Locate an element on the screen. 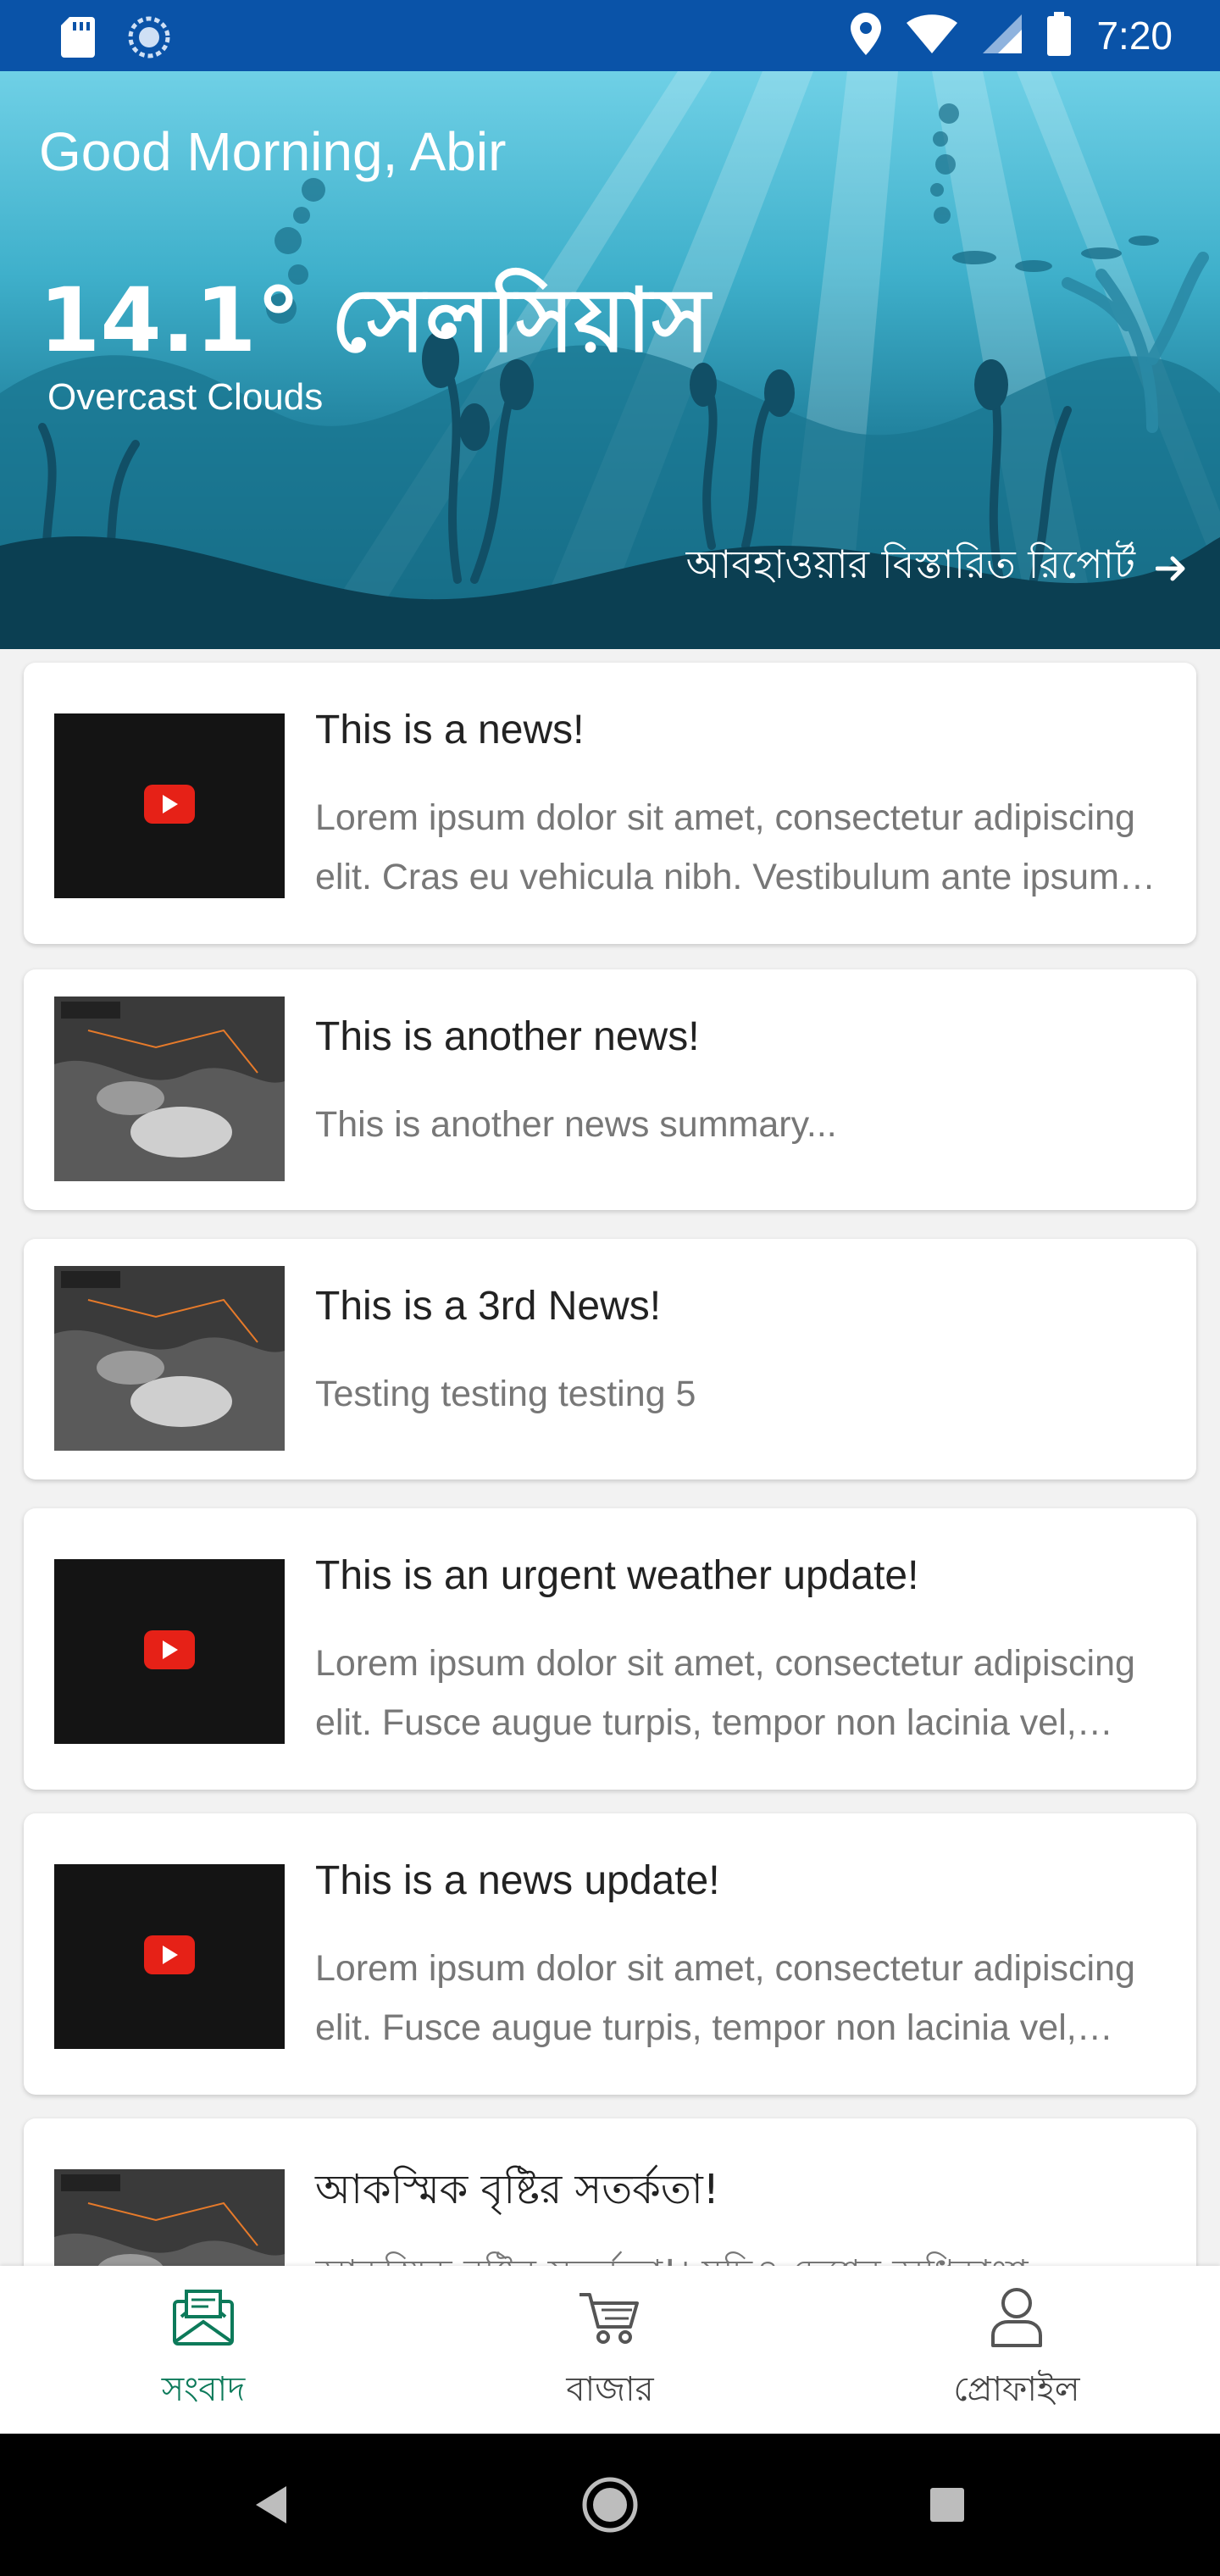 The height and width of the screenshot is (2576, 1220). status-bar: 7:20 is located at coordinates (610, 35).